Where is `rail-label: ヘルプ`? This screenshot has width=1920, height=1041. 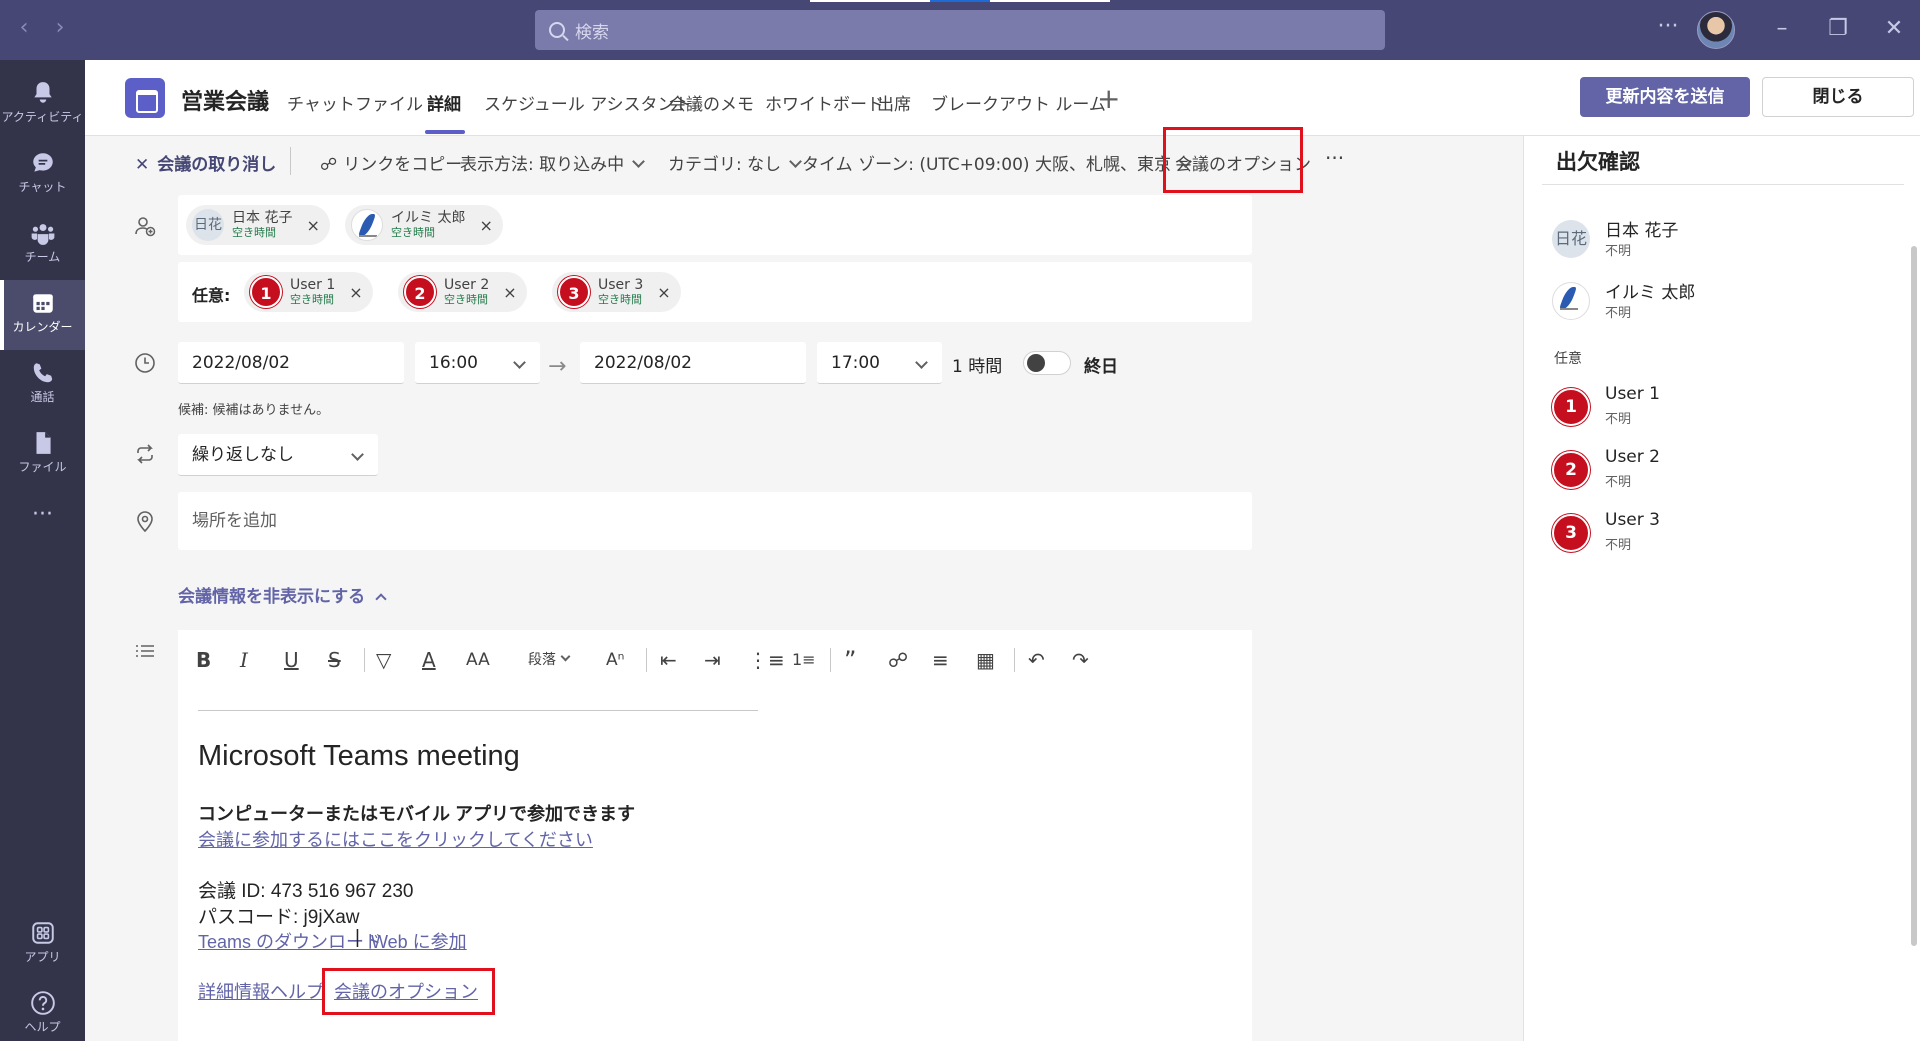 rail-label: ヘルプ is located at coordinates (42, 1027).